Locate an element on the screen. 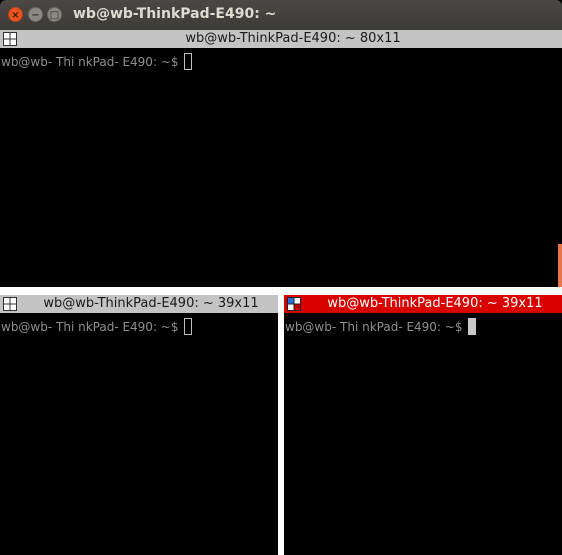  close-icon: × is located at coordinates (15, 14).